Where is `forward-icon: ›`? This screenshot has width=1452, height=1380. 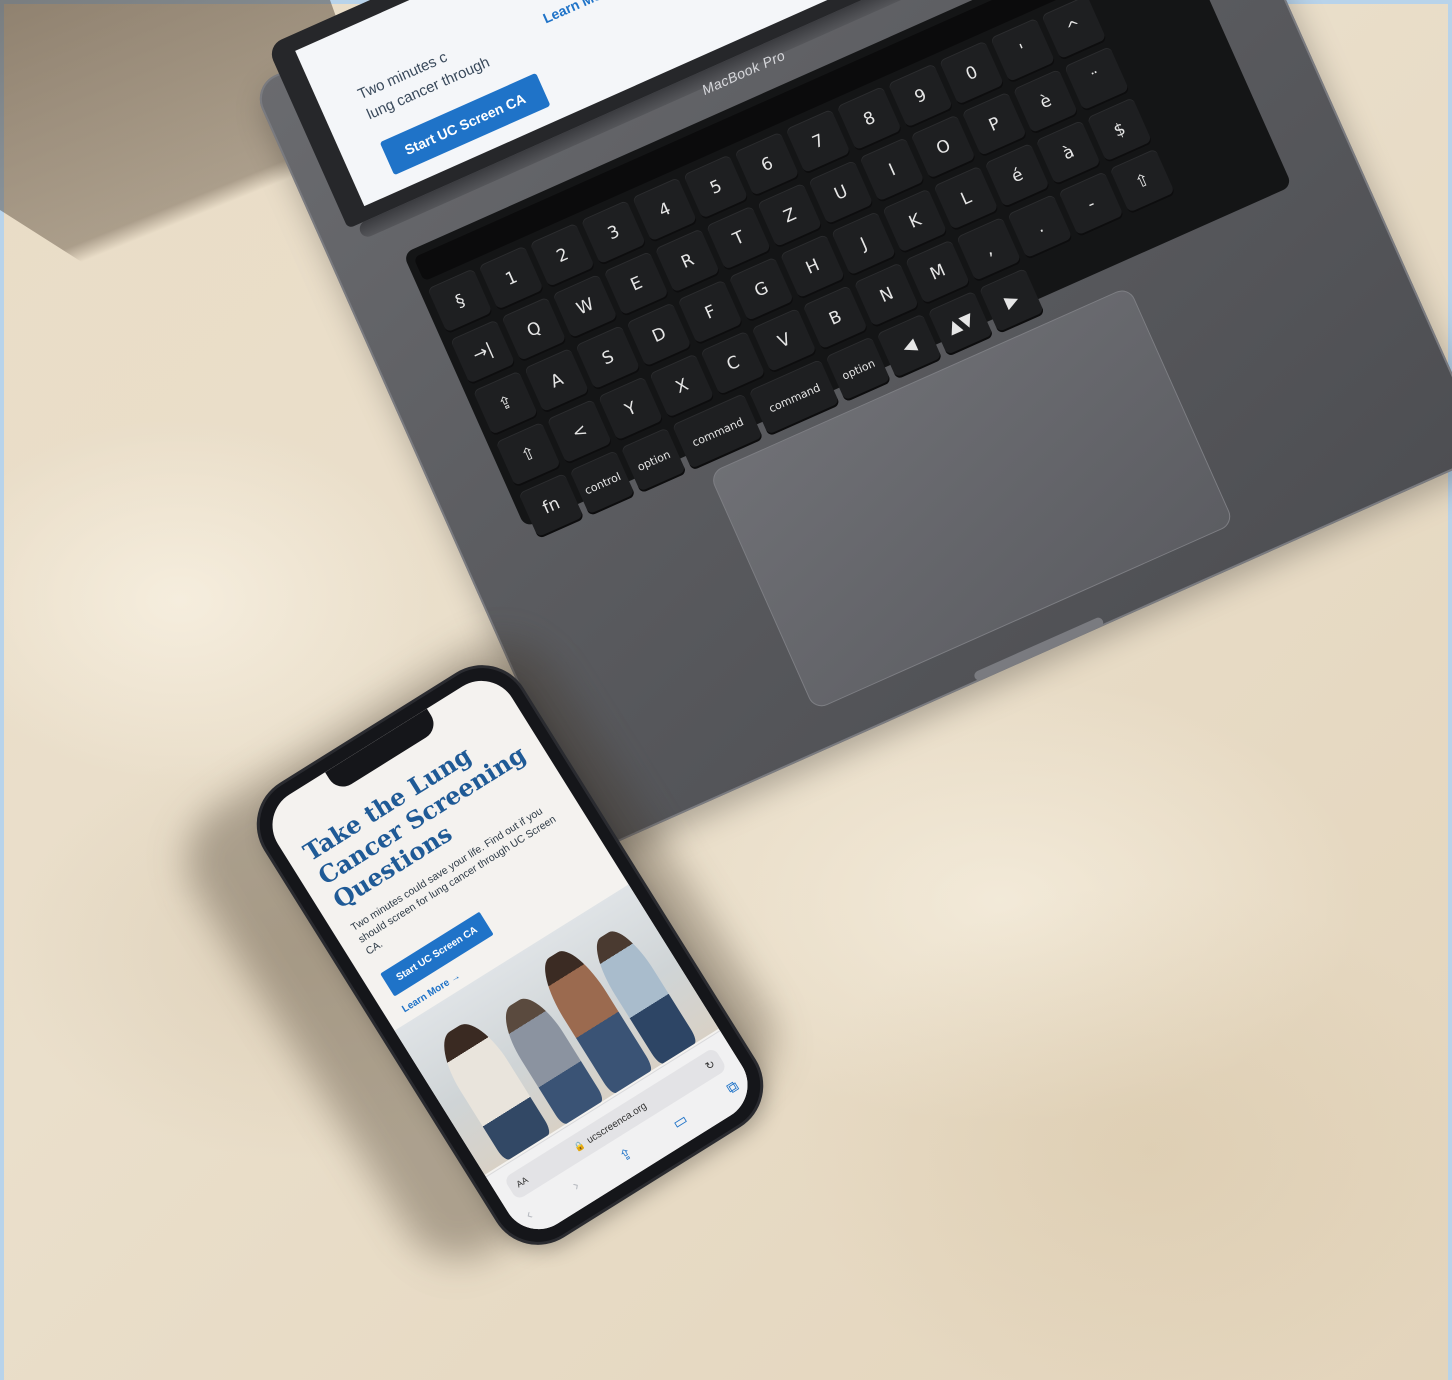 forward-icon: › is located at coordinates (576, 1186).